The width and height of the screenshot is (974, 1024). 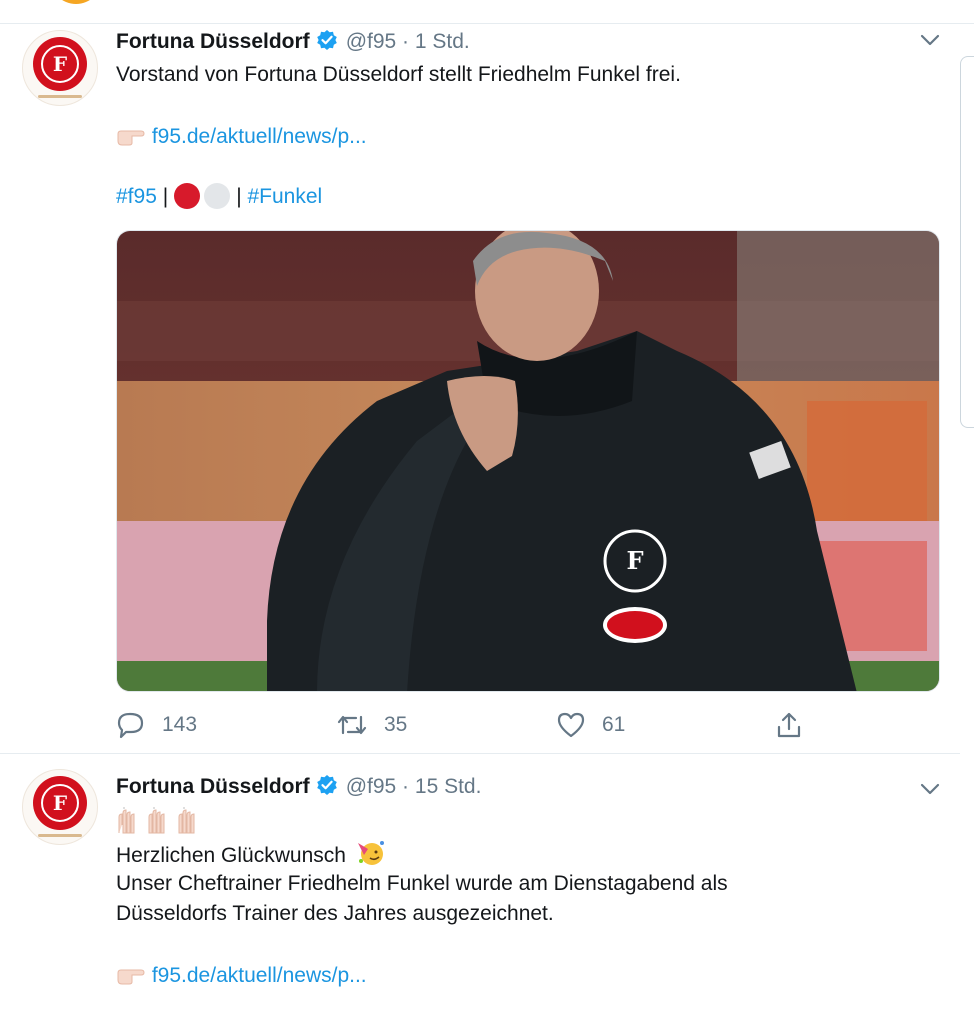 What do you see at coordinates (136, 196) in the screenshot?
I see `hashtag-f95: #f95` at bounding box center [136, 196].